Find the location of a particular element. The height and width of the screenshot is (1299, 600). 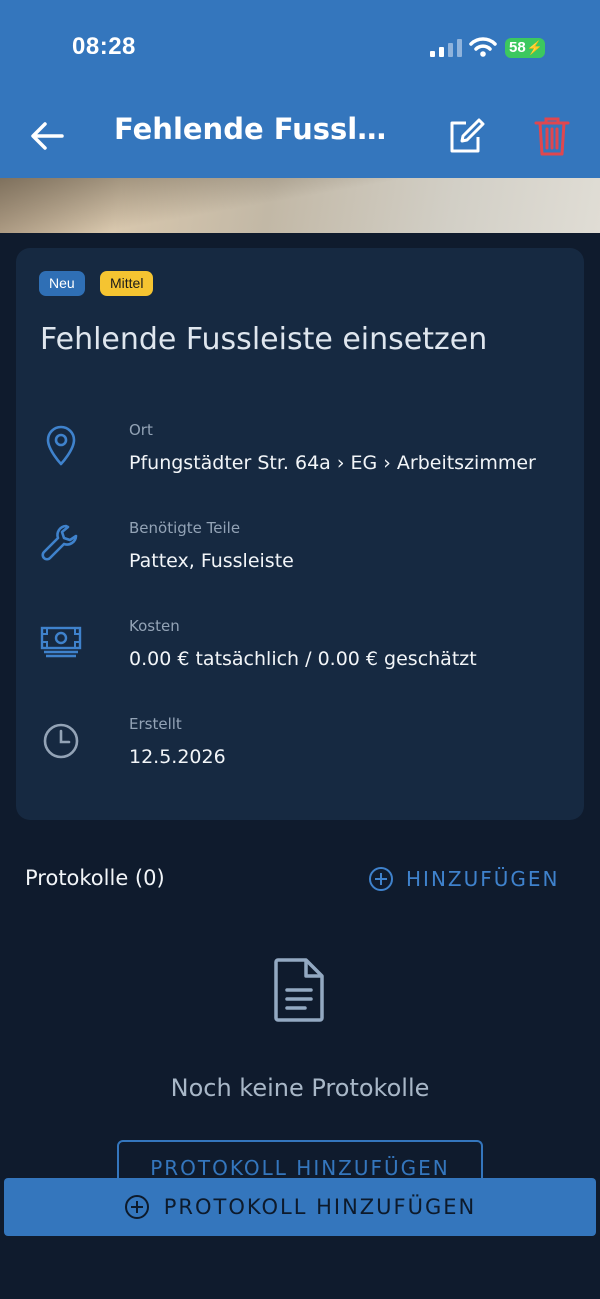

add-protocol-outline-button: PROTOKOLL HINZUFÜGEN is located at coordinates (300, 1160).